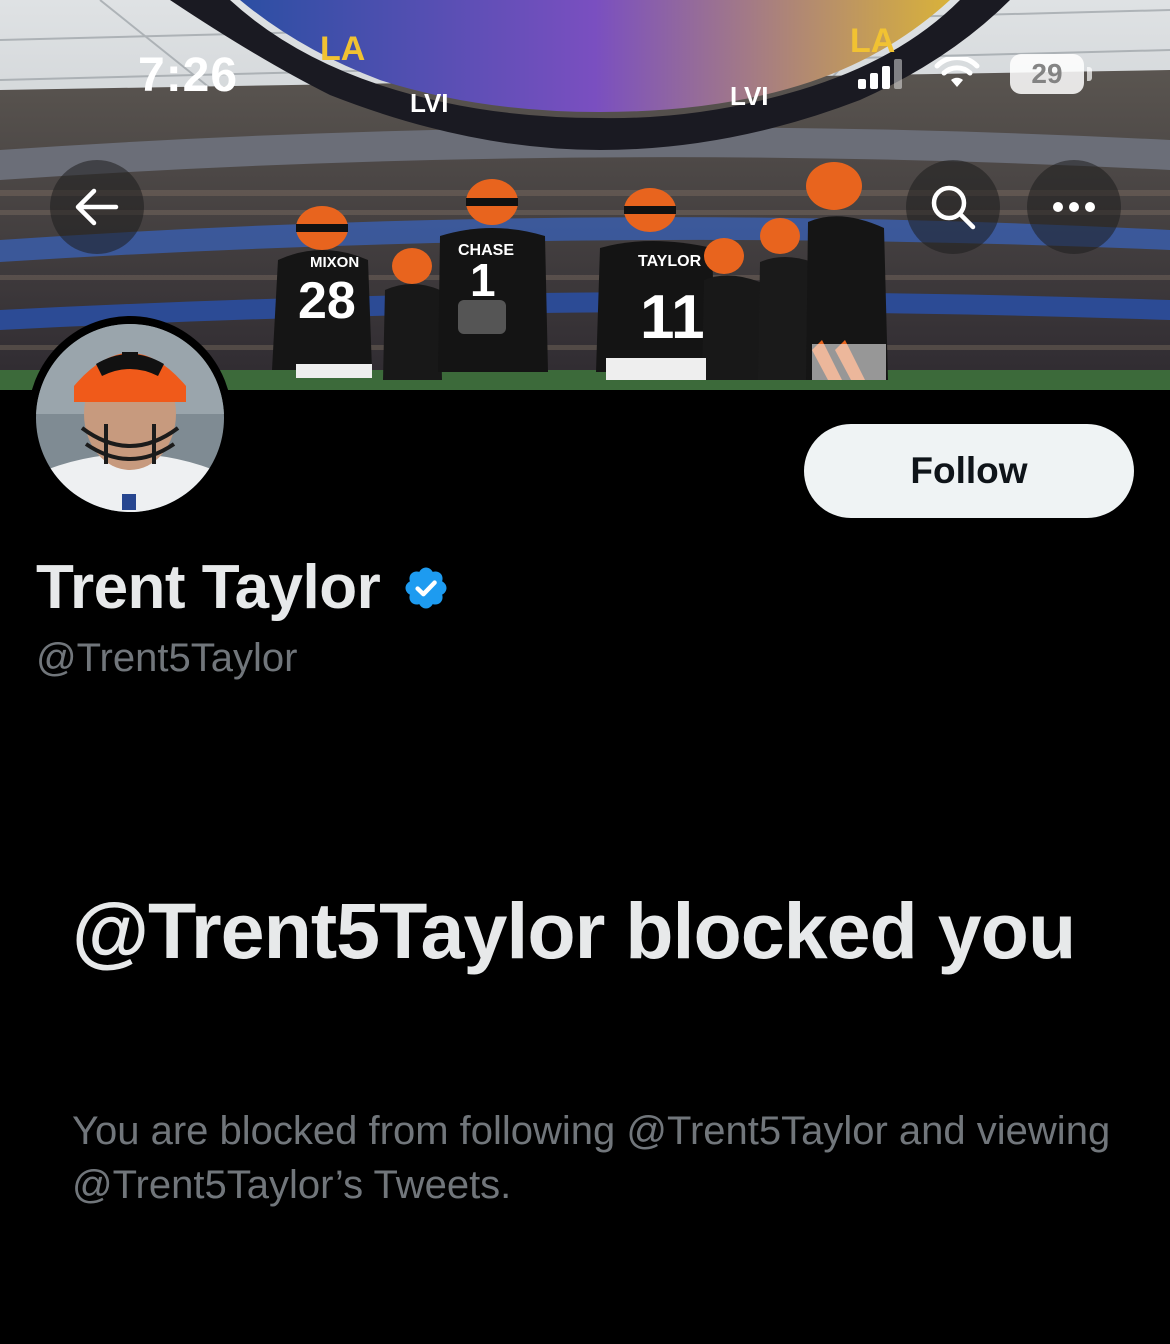  What do you see at coordinates (574, 930) in the screenshot?
I see `blocked-title: @Trent5Taylor blocked you` at bounding box center [574, 930].